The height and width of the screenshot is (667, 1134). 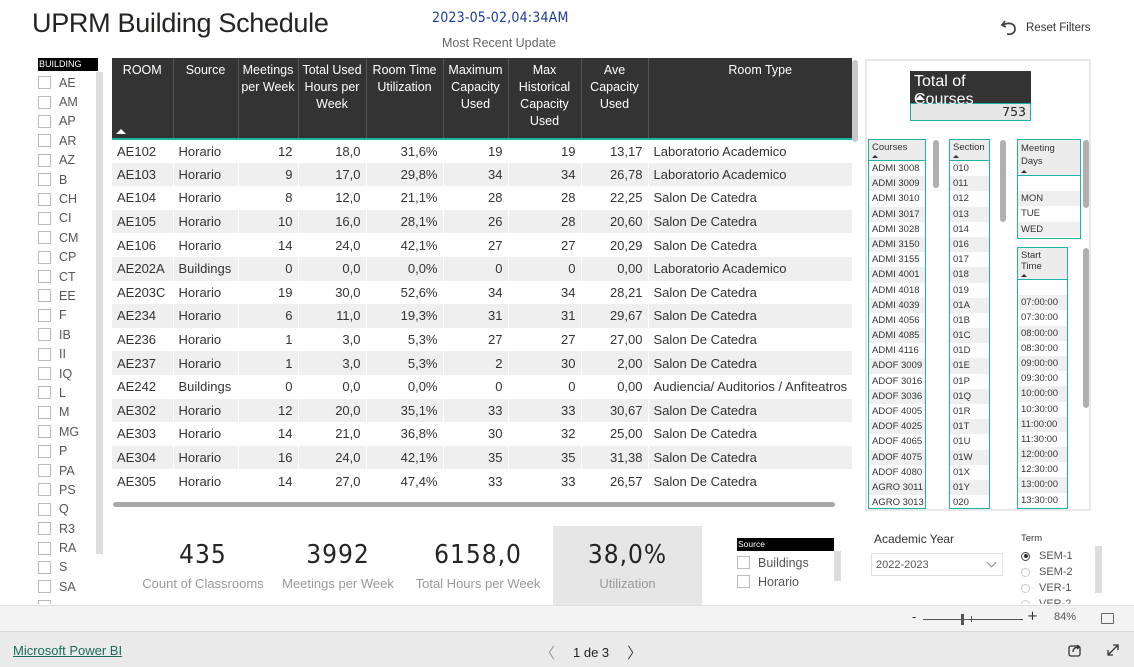 I want to click on source-option: Buildings, so click(x=785, y=562).